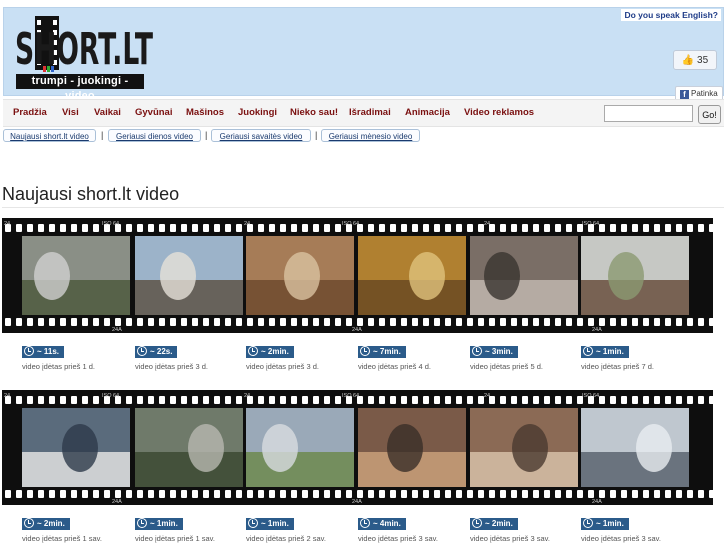 This screenshot has height=545, width=727. I want to click on posted-time: video įdėtas prieš 4 d., so click(394, 366).